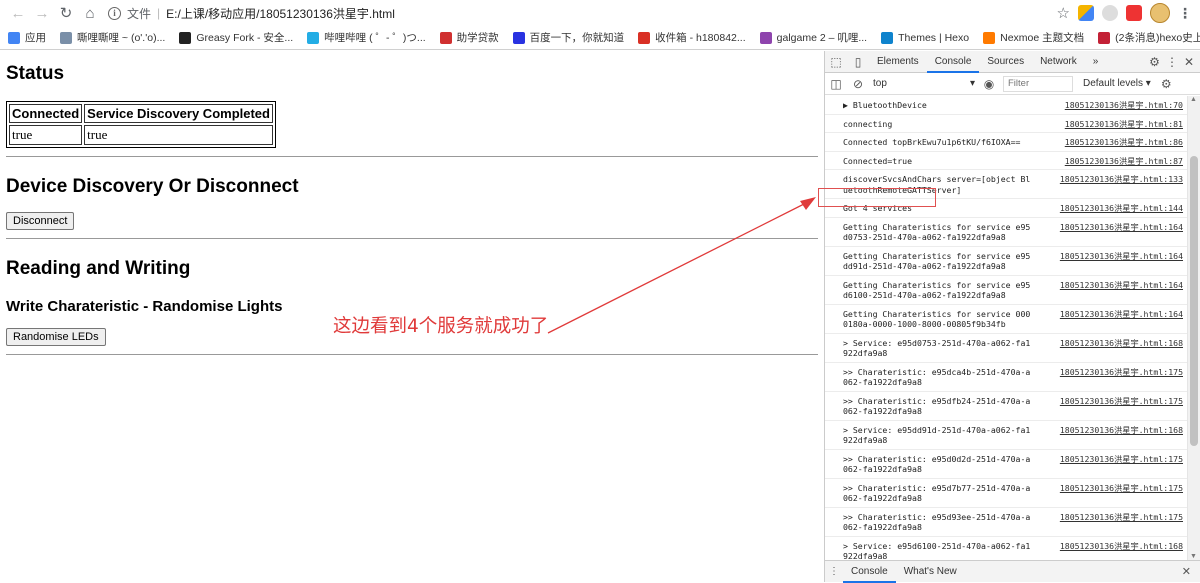  What do you see at coordinates (1194, 301) in the screenshot?
I see `scrollbar-thumb` at bounding box center [1194, 301].